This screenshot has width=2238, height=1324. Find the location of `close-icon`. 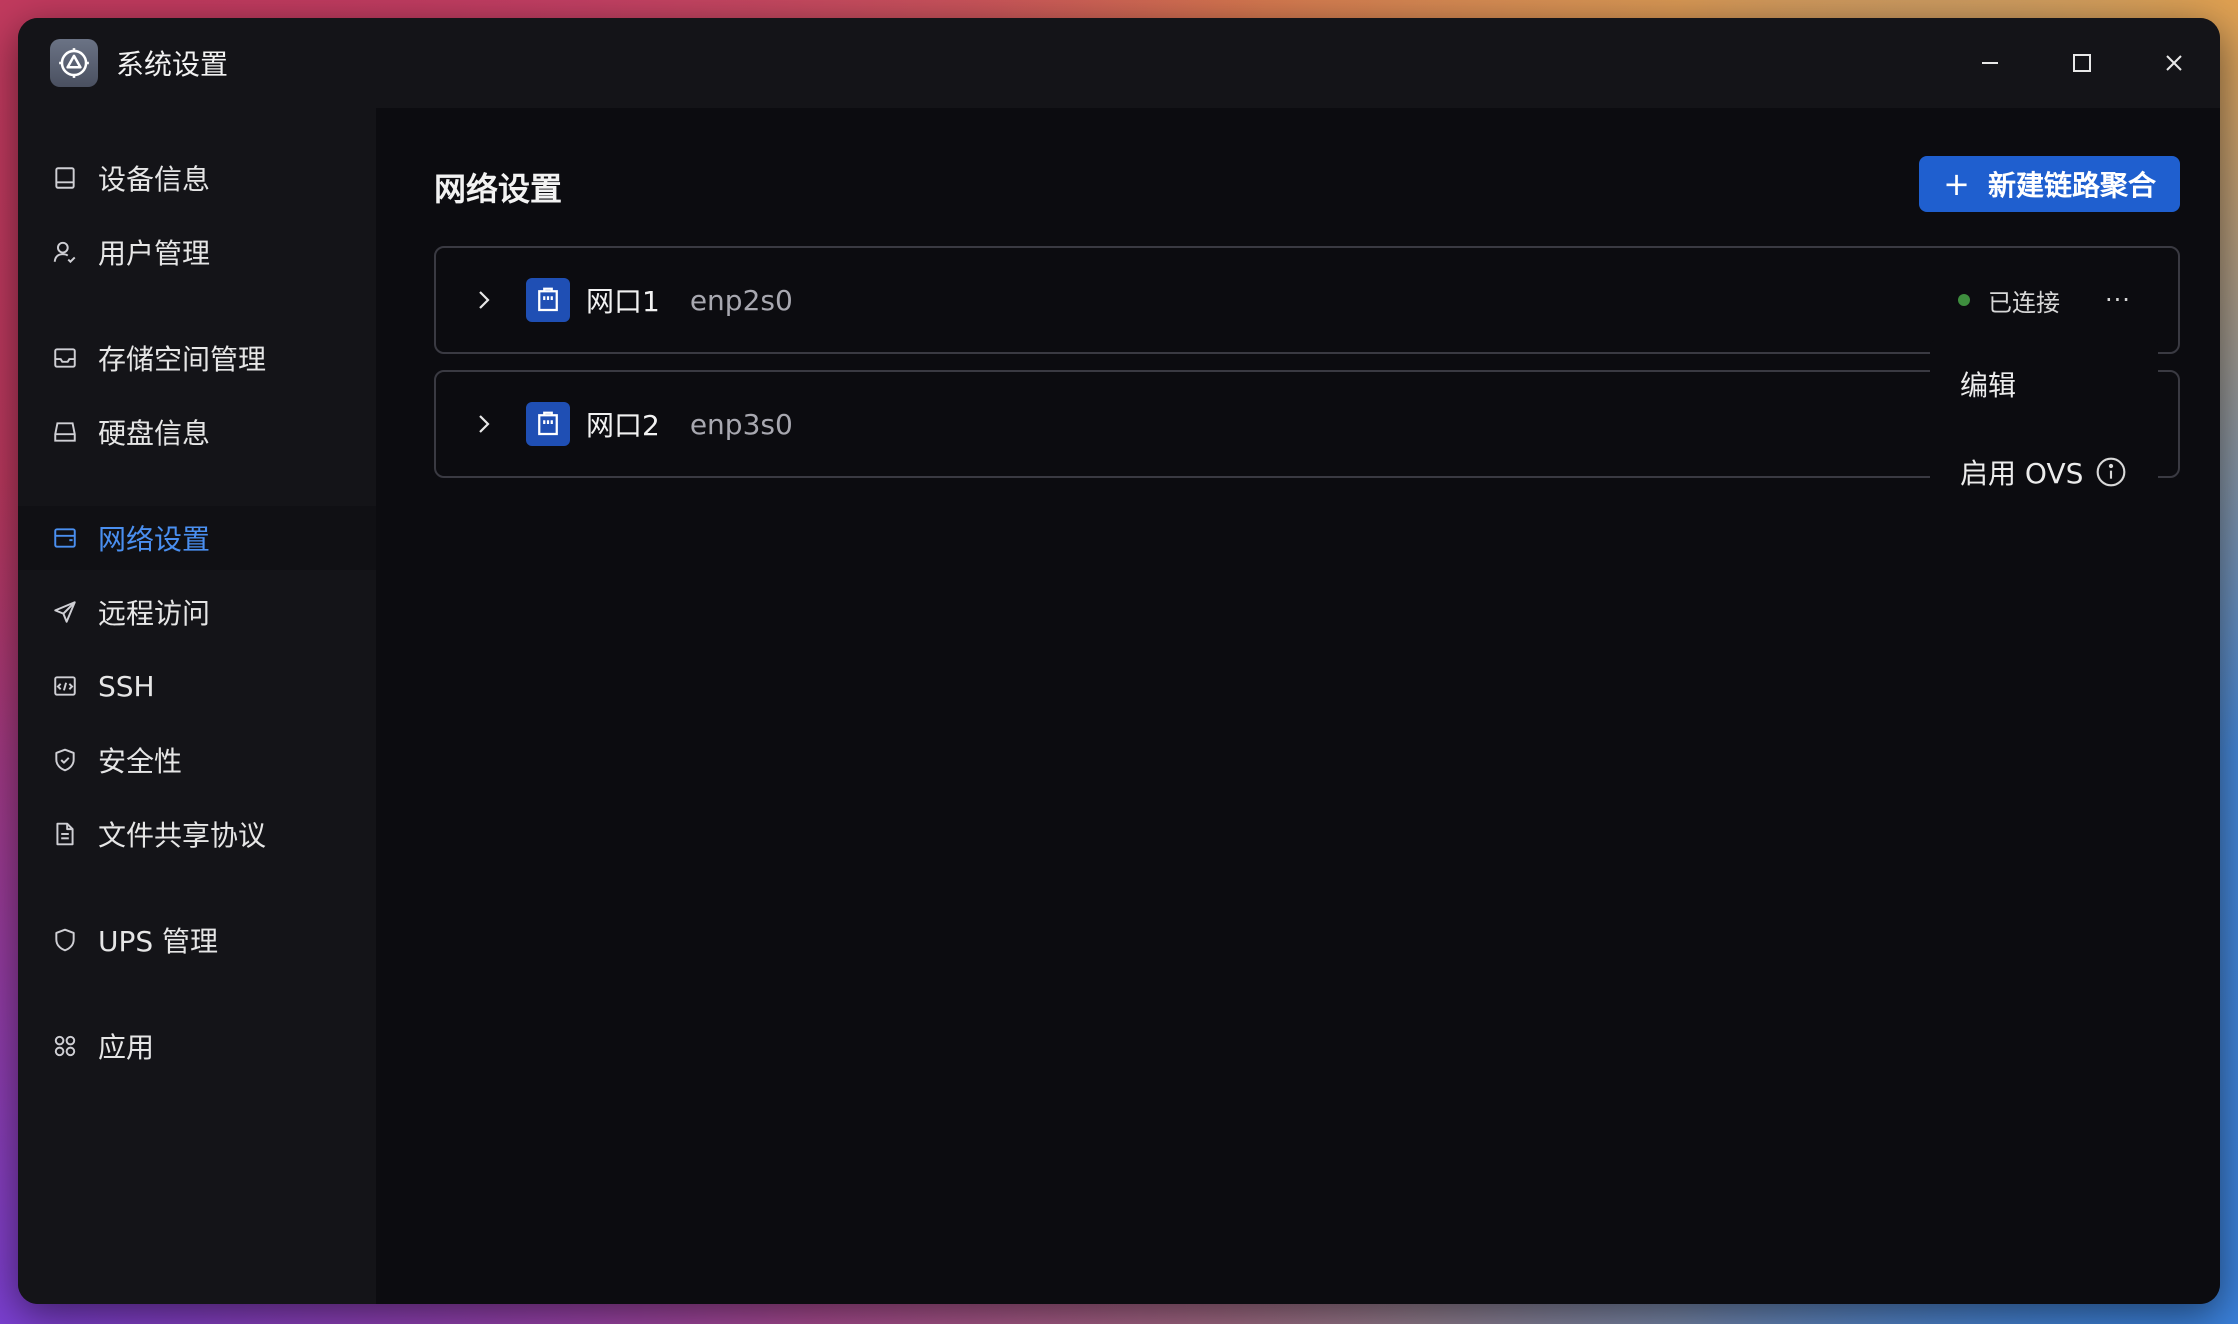

close-icon is located at coordinates (2174, 63).